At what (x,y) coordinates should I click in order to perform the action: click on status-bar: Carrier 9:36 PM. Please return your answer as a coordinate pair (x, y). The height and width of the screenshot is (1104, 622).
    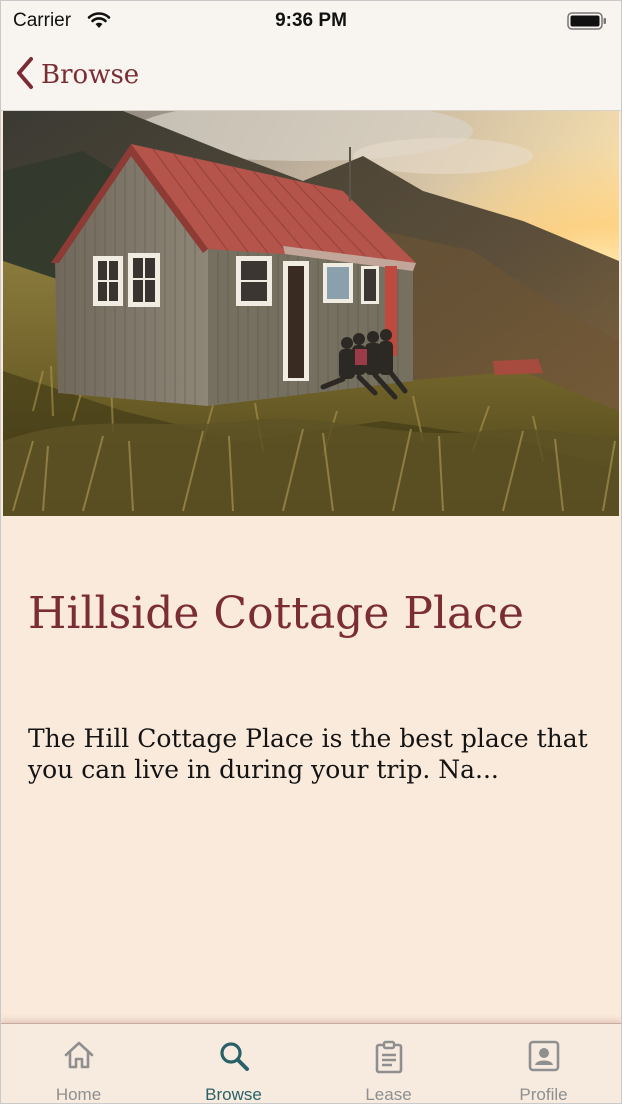
    Looking at the image, I should click on (311, 21).